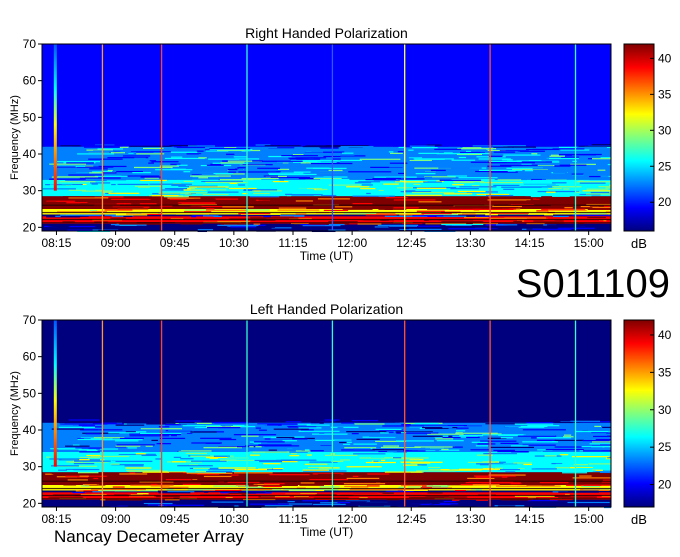  Describe the element at coordinates (175, 519) in the screenshot. I see `x-tick-label: 09:45` at that location.